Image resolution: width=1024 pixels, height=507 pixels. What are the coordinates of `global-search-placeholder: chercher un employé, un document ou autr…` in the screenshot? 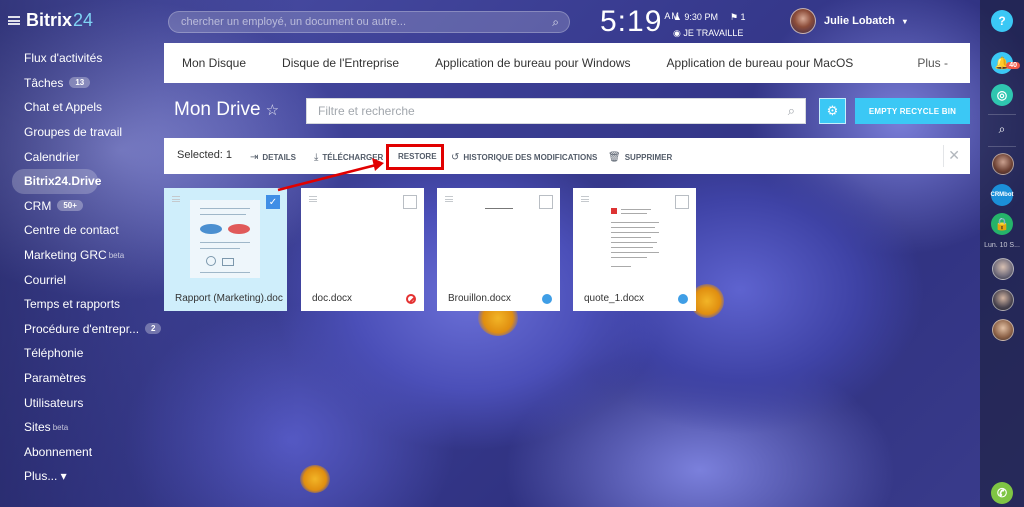 It's located at (294, 22).